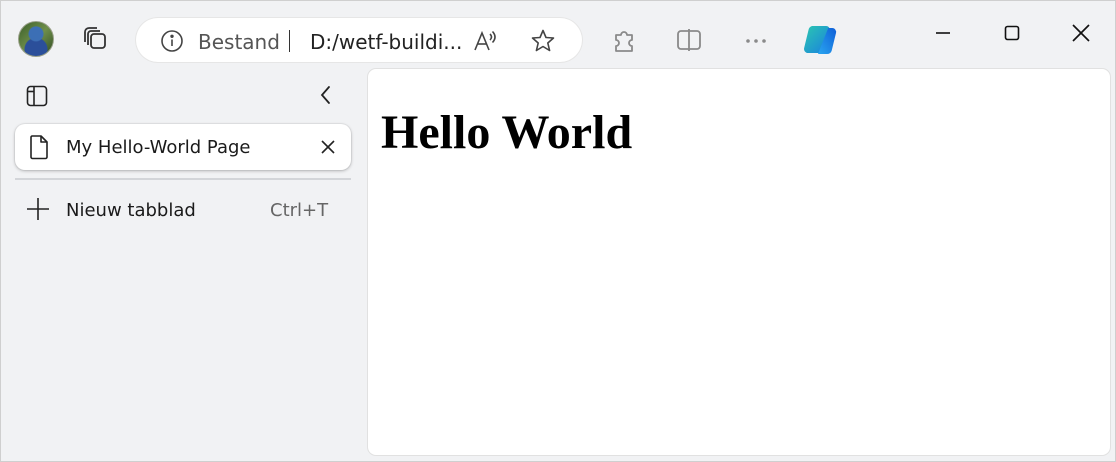 Image resolution: width=1116 pixels, height=462 pixels. Describe the element at coordinates (326, 95) in the screenshot. I see `collapse-sidebar-icon` at that location.